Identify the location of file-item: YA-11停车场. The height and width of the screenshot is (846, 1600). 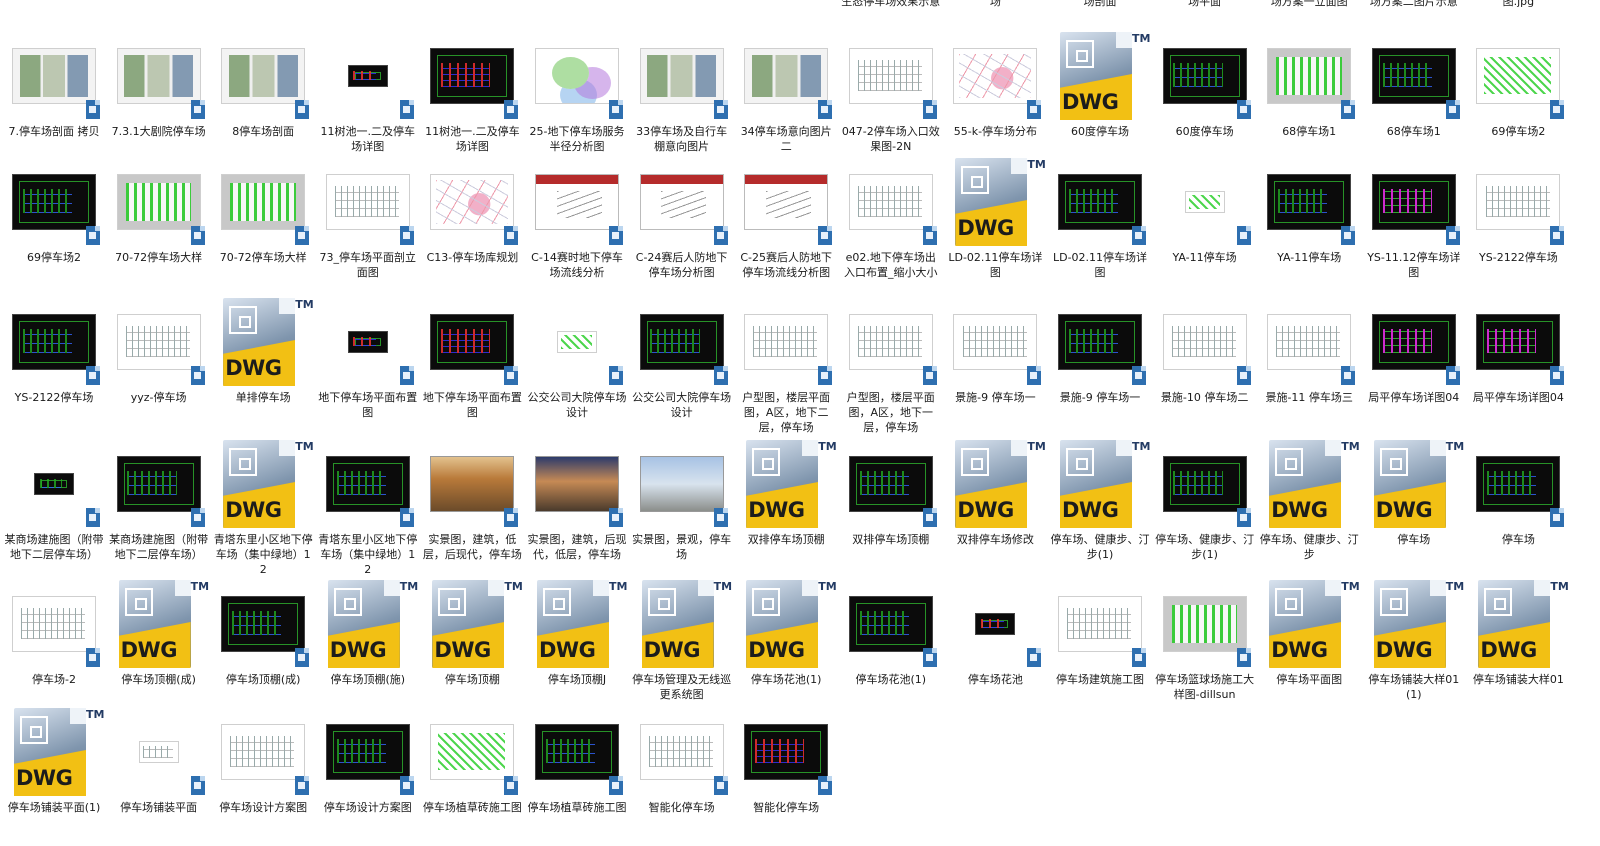
(1309, 226).